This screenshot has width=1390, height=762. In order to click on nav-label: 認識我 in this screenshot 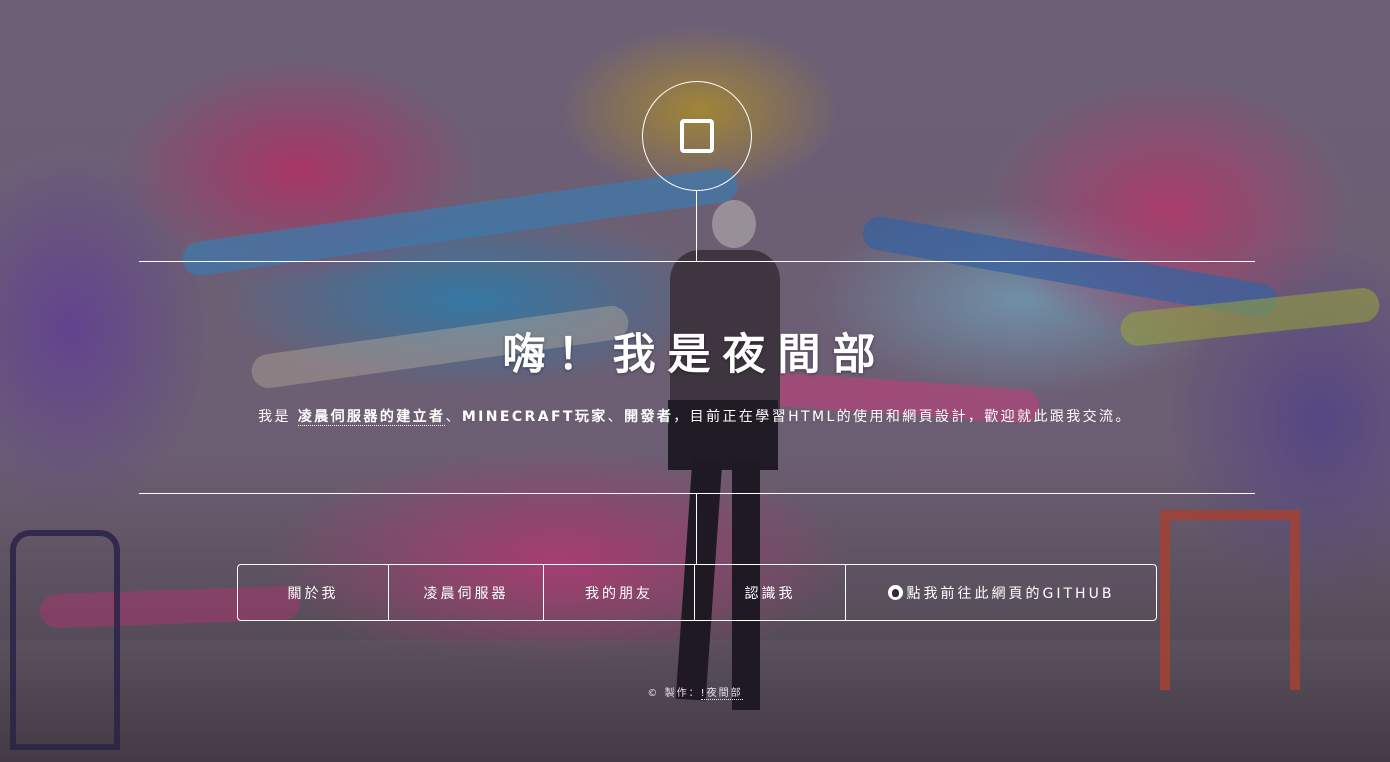, I will do `click(770, 593)`.